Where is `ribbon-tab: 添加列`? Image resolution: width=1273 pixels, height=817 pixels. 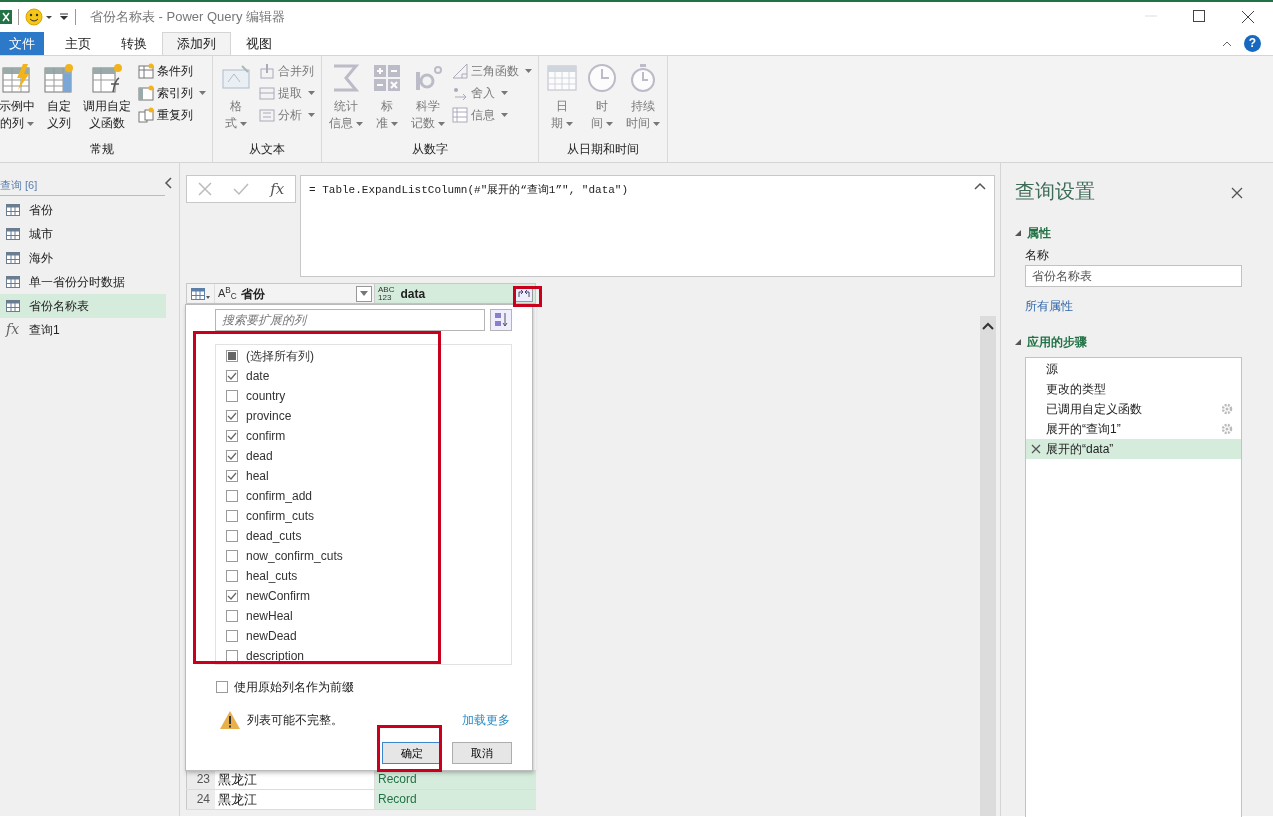 ribbon-tab: 添加列 is located at coordinates (196, 43).